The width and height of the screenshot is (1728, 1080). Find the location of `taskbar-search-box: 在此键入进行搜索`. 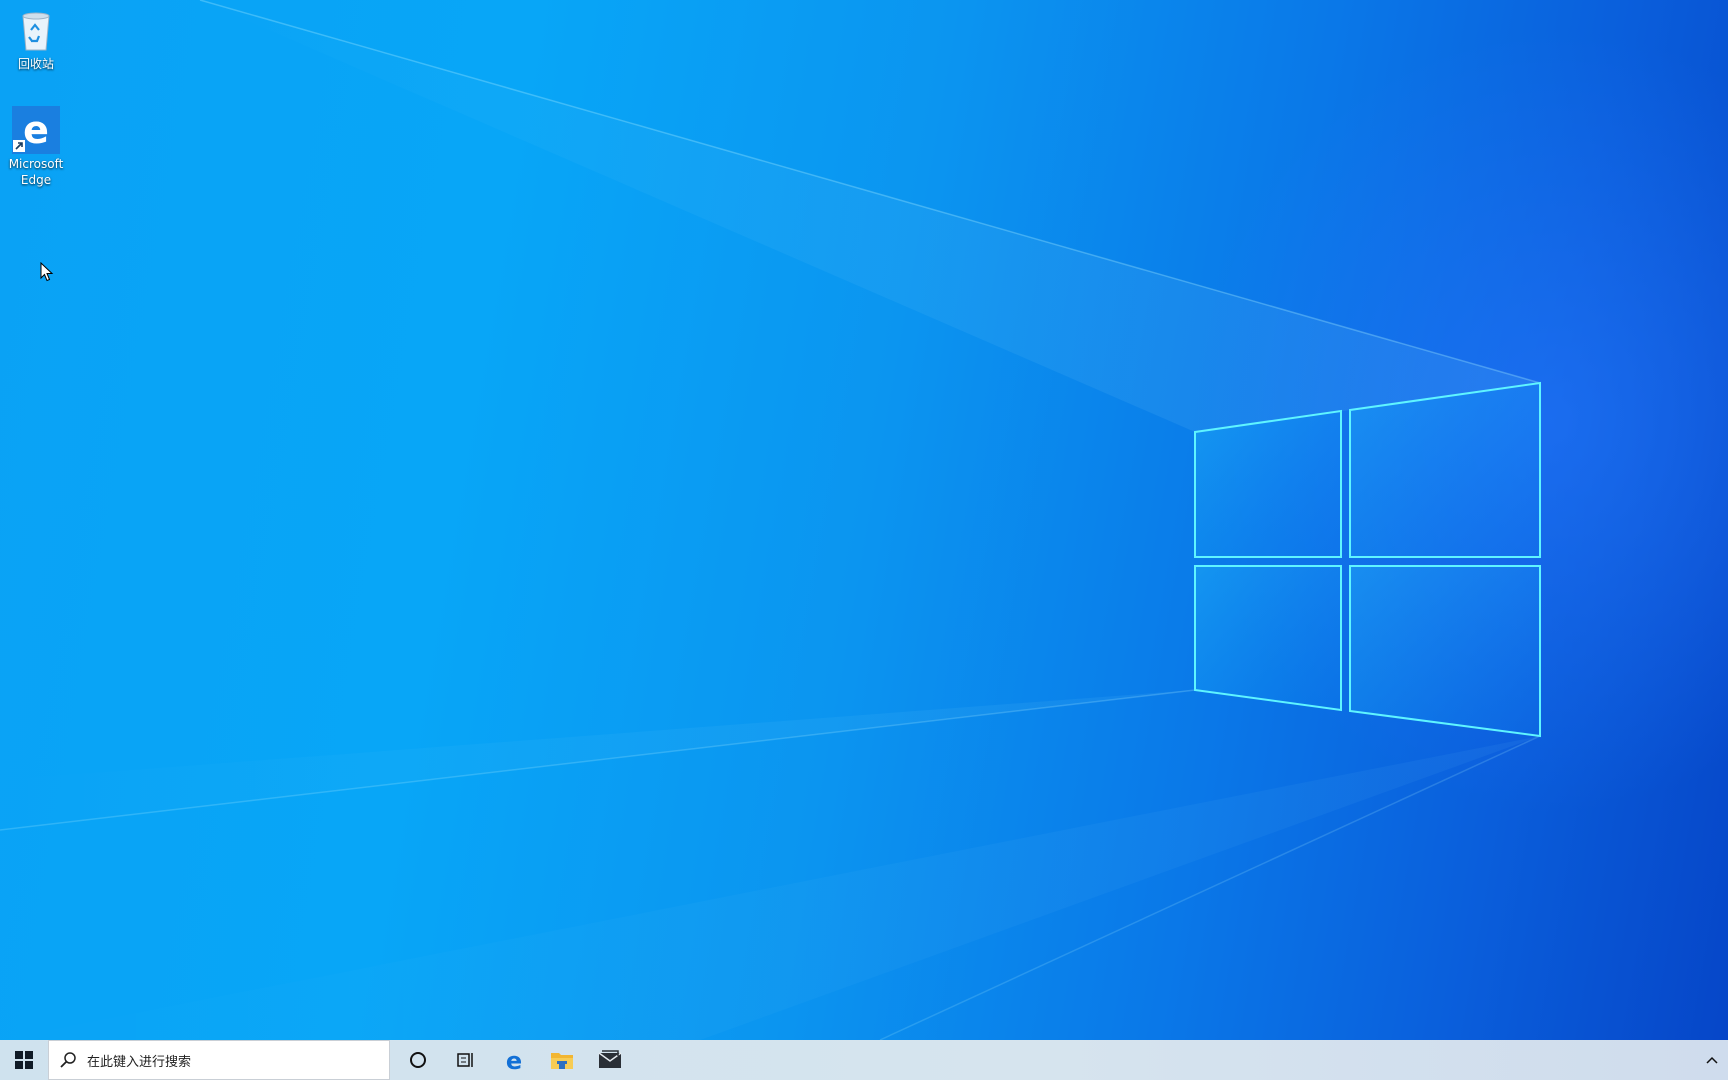

taskbar-search-box: 在此键入进行搜索 is located at coordinates (219, 1060).